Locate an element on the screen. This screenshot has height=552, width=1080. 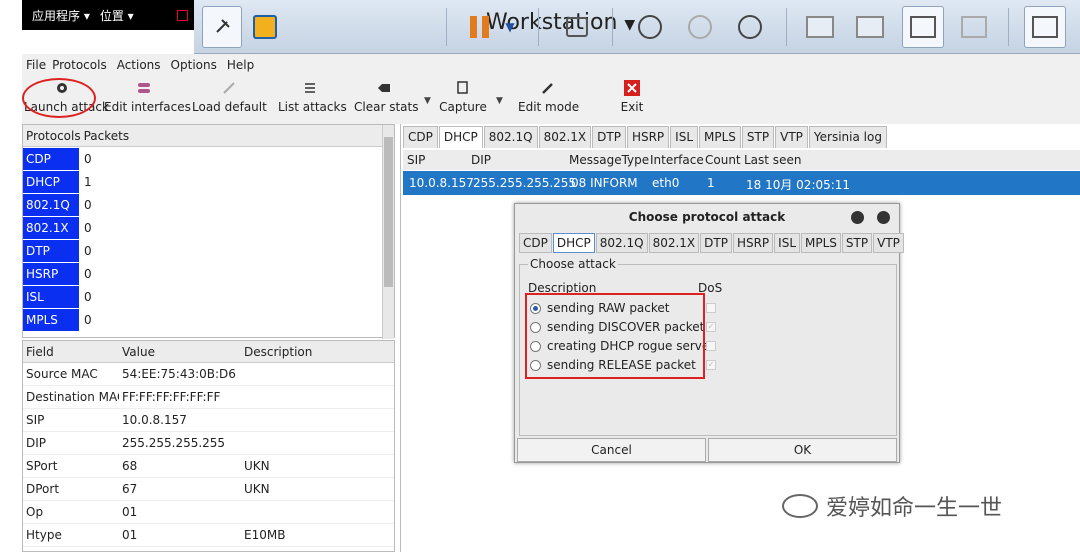
unity-icon is located at coordinates (974, 27).